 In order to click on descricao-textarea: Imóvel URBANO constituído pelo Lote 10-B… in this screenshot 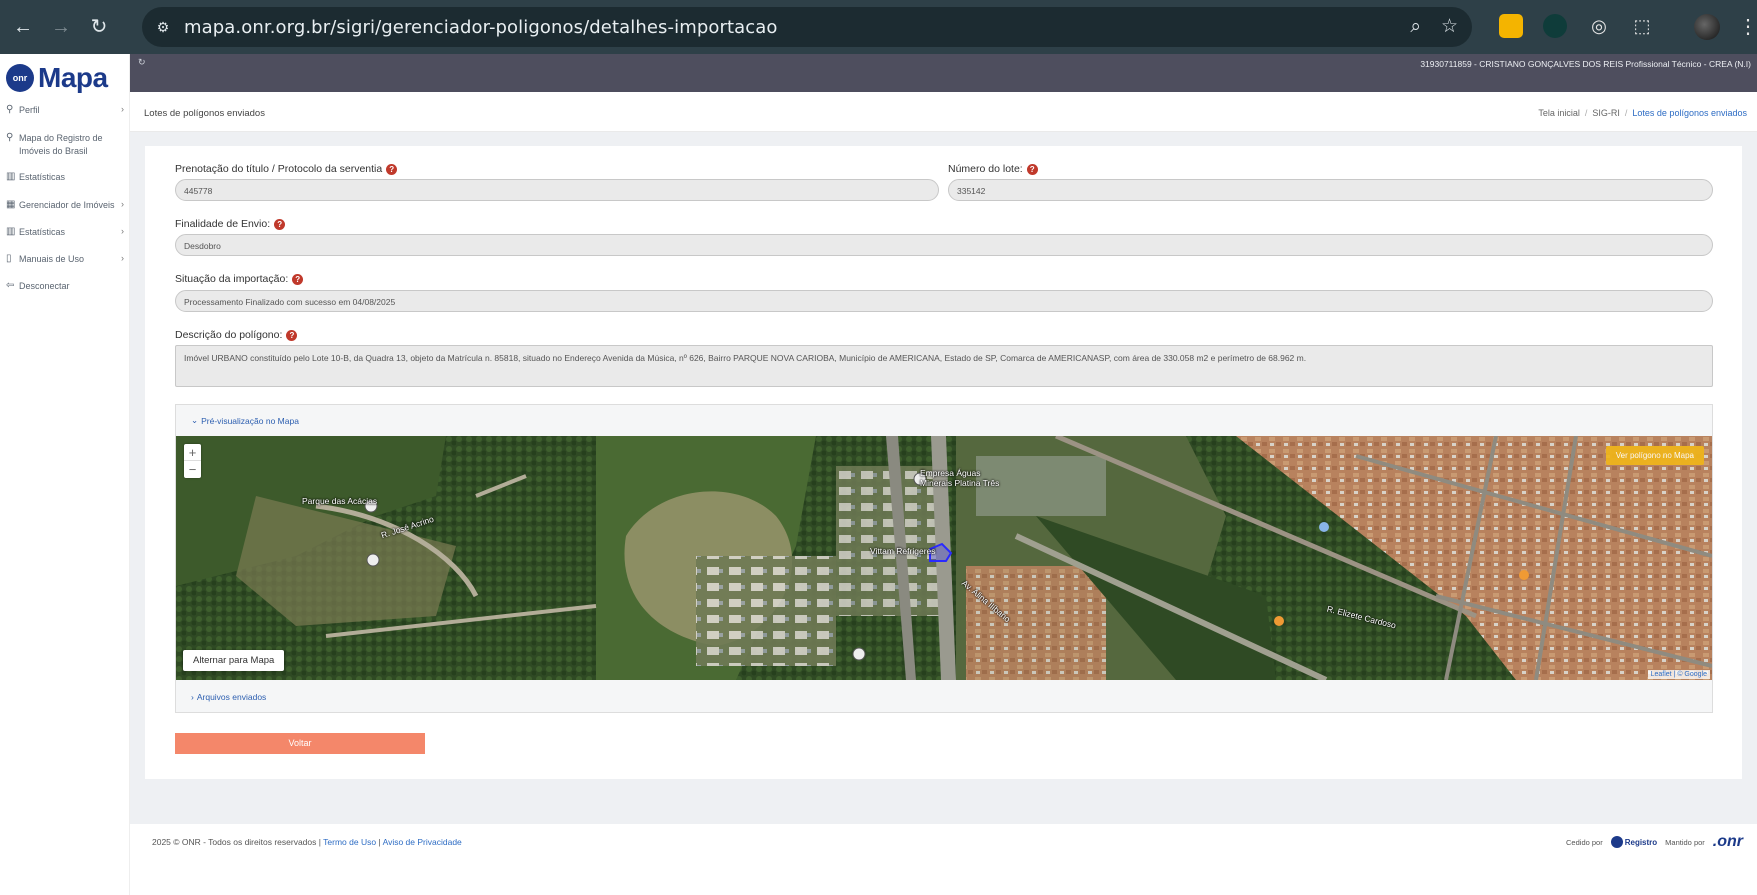, I will do `click(944, 366)`.